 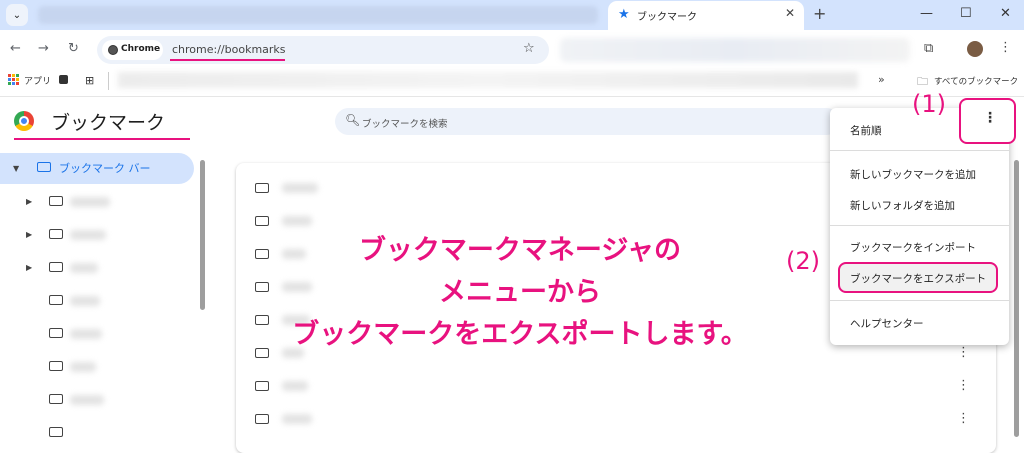 What do you see at coordinates (902, 205) in the screenshot?
I see `menu-item-add-folder: 新しいフォルダを追加` at bounding box center [902, 205].